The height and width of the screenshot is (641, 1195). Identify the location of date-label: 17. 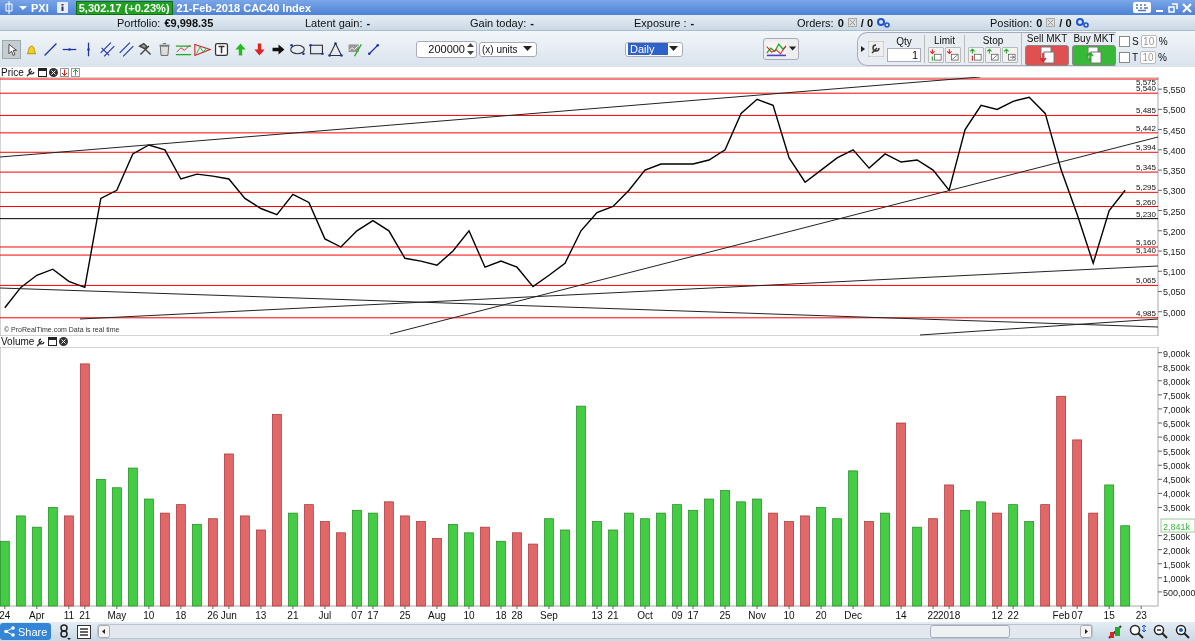
(693, 615).